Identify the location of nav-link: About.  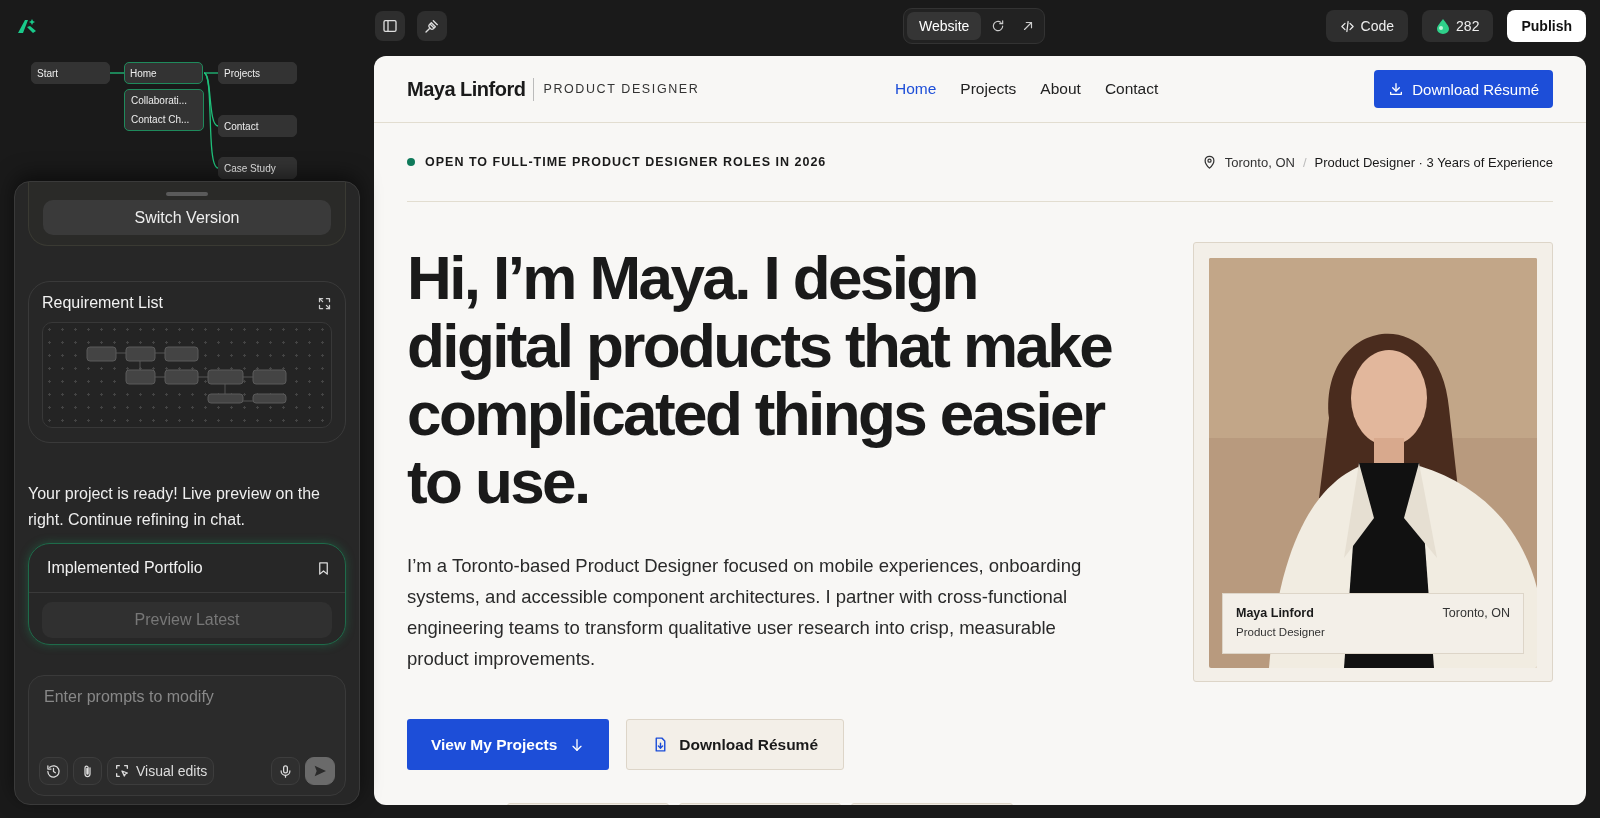
(1060, 89).